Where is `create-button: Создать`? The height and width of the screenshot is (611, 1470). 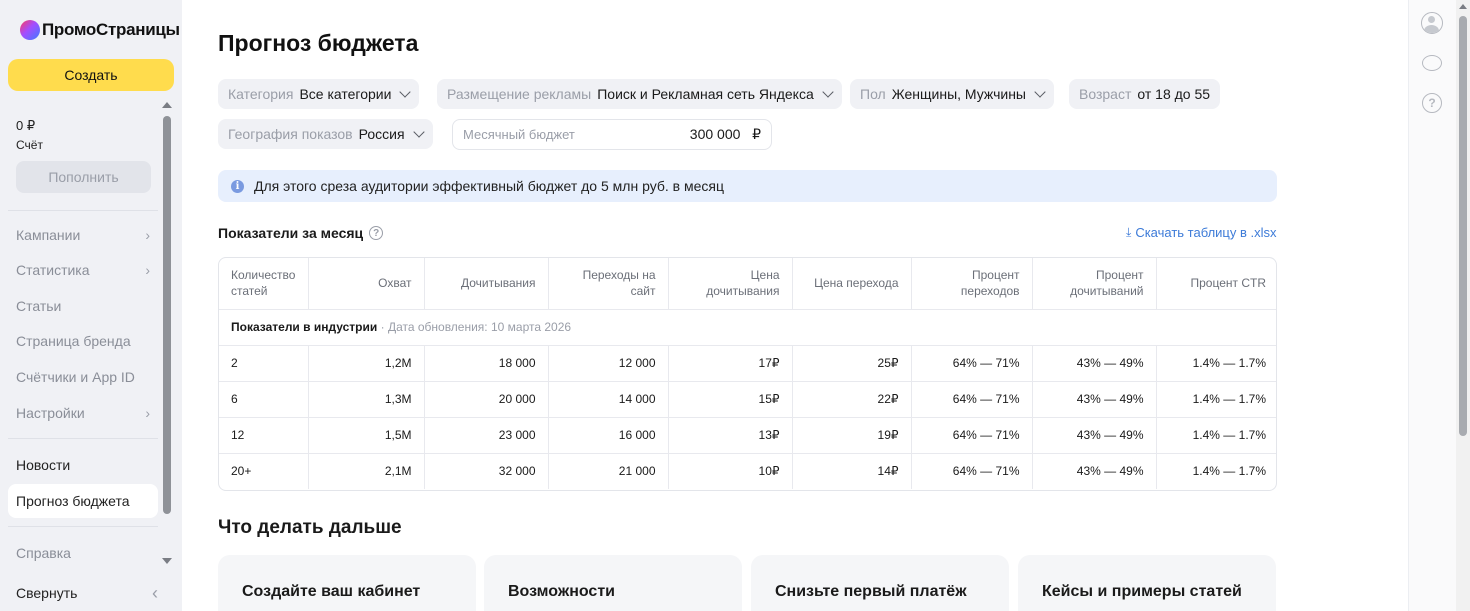
create-button: Создать is located at coordinates (91, 75).